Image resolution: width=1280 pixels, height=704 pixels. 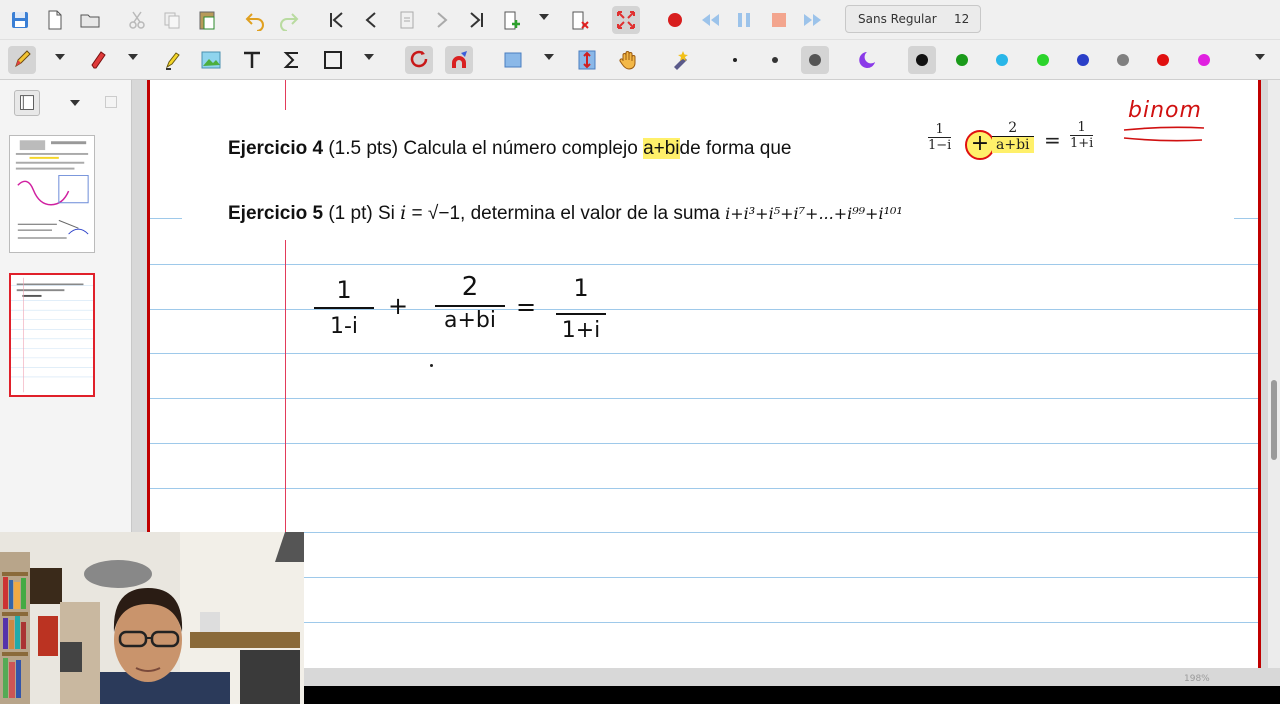 What do you see at coordinates (581, 288) in the screenshot?
I see `hw-frac3-num: 1` at bounding box center [581, 288].